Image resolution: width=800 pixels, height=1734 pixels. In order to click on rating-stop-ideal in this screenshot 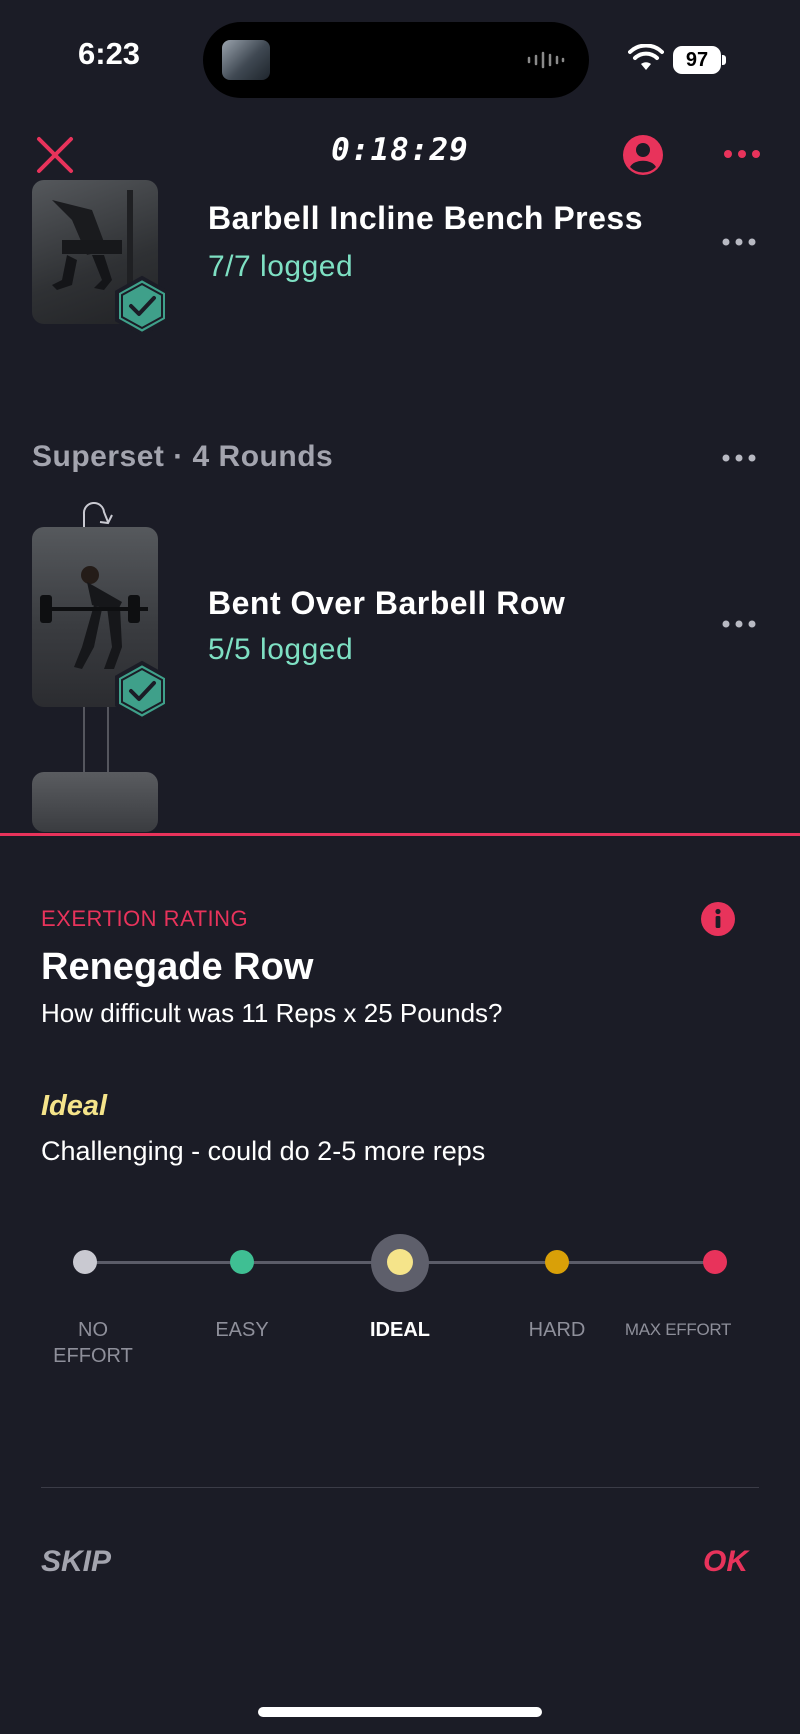, I will do `click(400, 1262)`.